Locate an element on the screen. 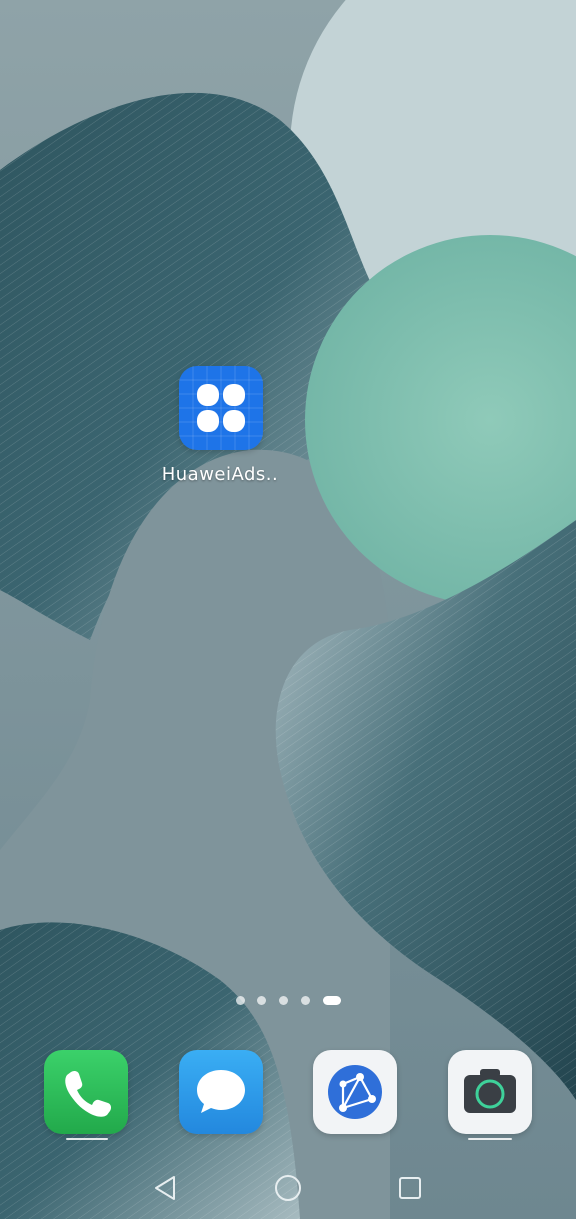 The height and width of the screenshot is (1219, 576). home-circle-icon is located at coordinates (288, 1188).